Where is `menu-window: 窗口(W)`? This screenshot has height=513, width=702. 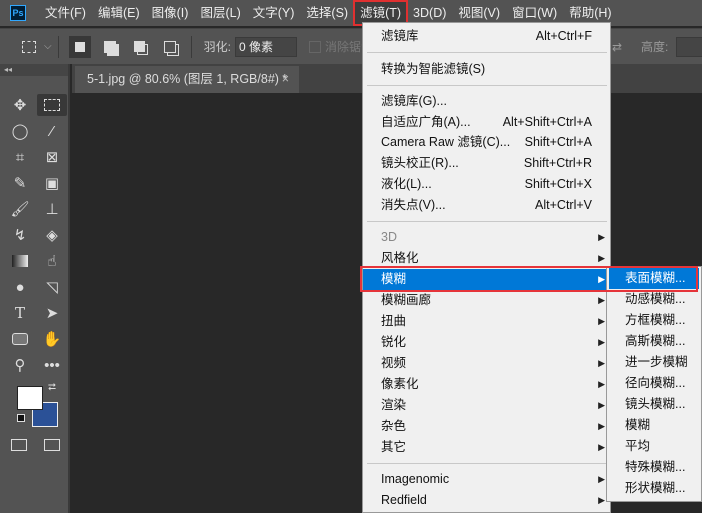 menu-window: 窗口(W) is located at coordinates (534, 13).